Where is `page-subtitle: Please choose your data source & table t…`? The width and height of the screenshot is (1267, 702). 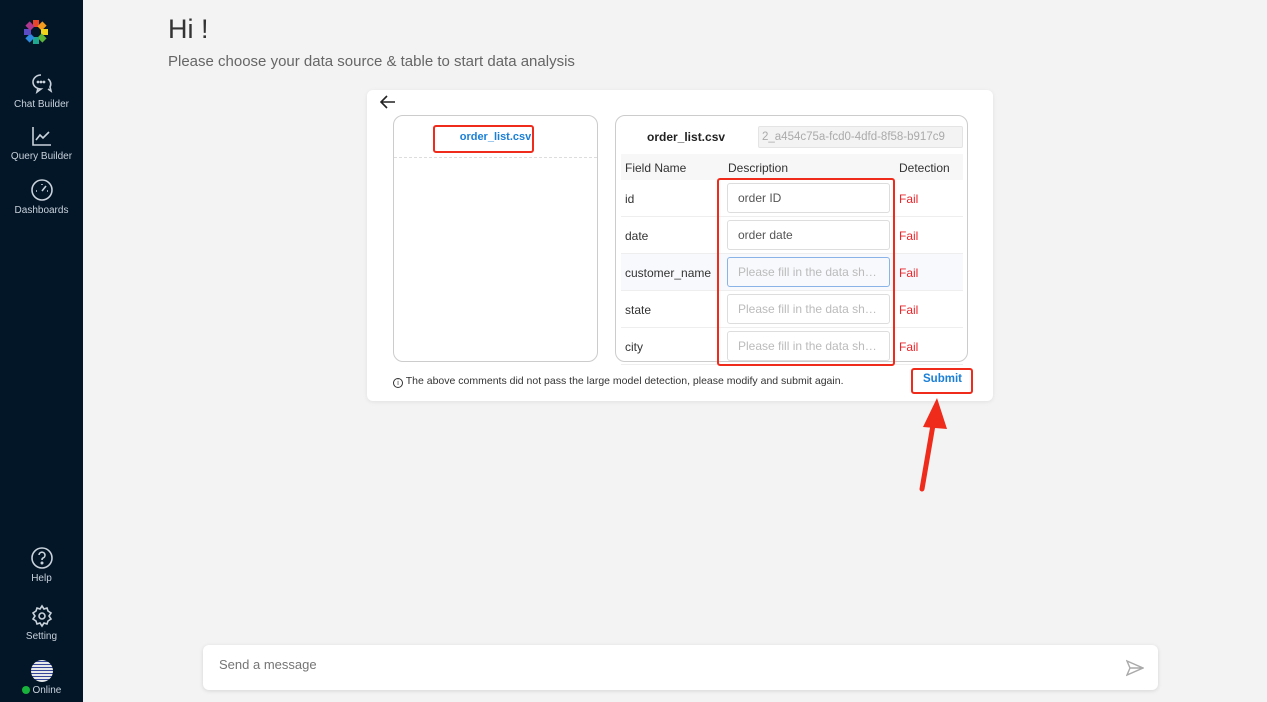 page-subtitle: Please choose your data source & table t… is located at coordinates (371, 61).